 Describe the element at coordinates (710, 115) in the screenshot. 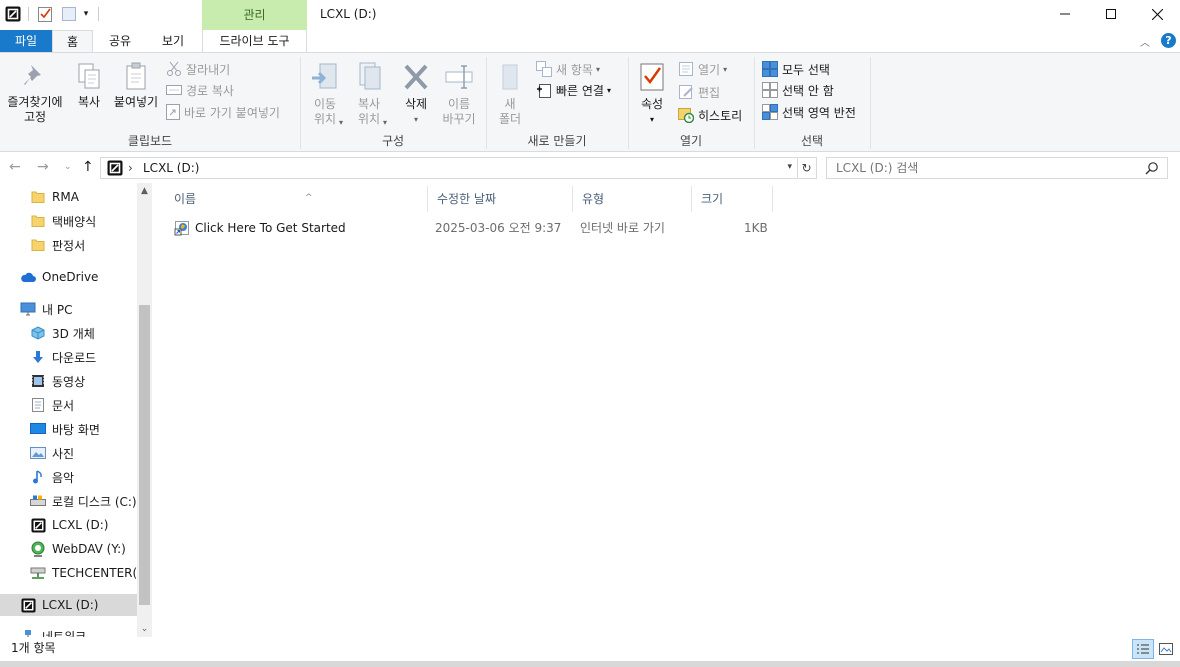

I see `history-button: 히스토리` at that location.